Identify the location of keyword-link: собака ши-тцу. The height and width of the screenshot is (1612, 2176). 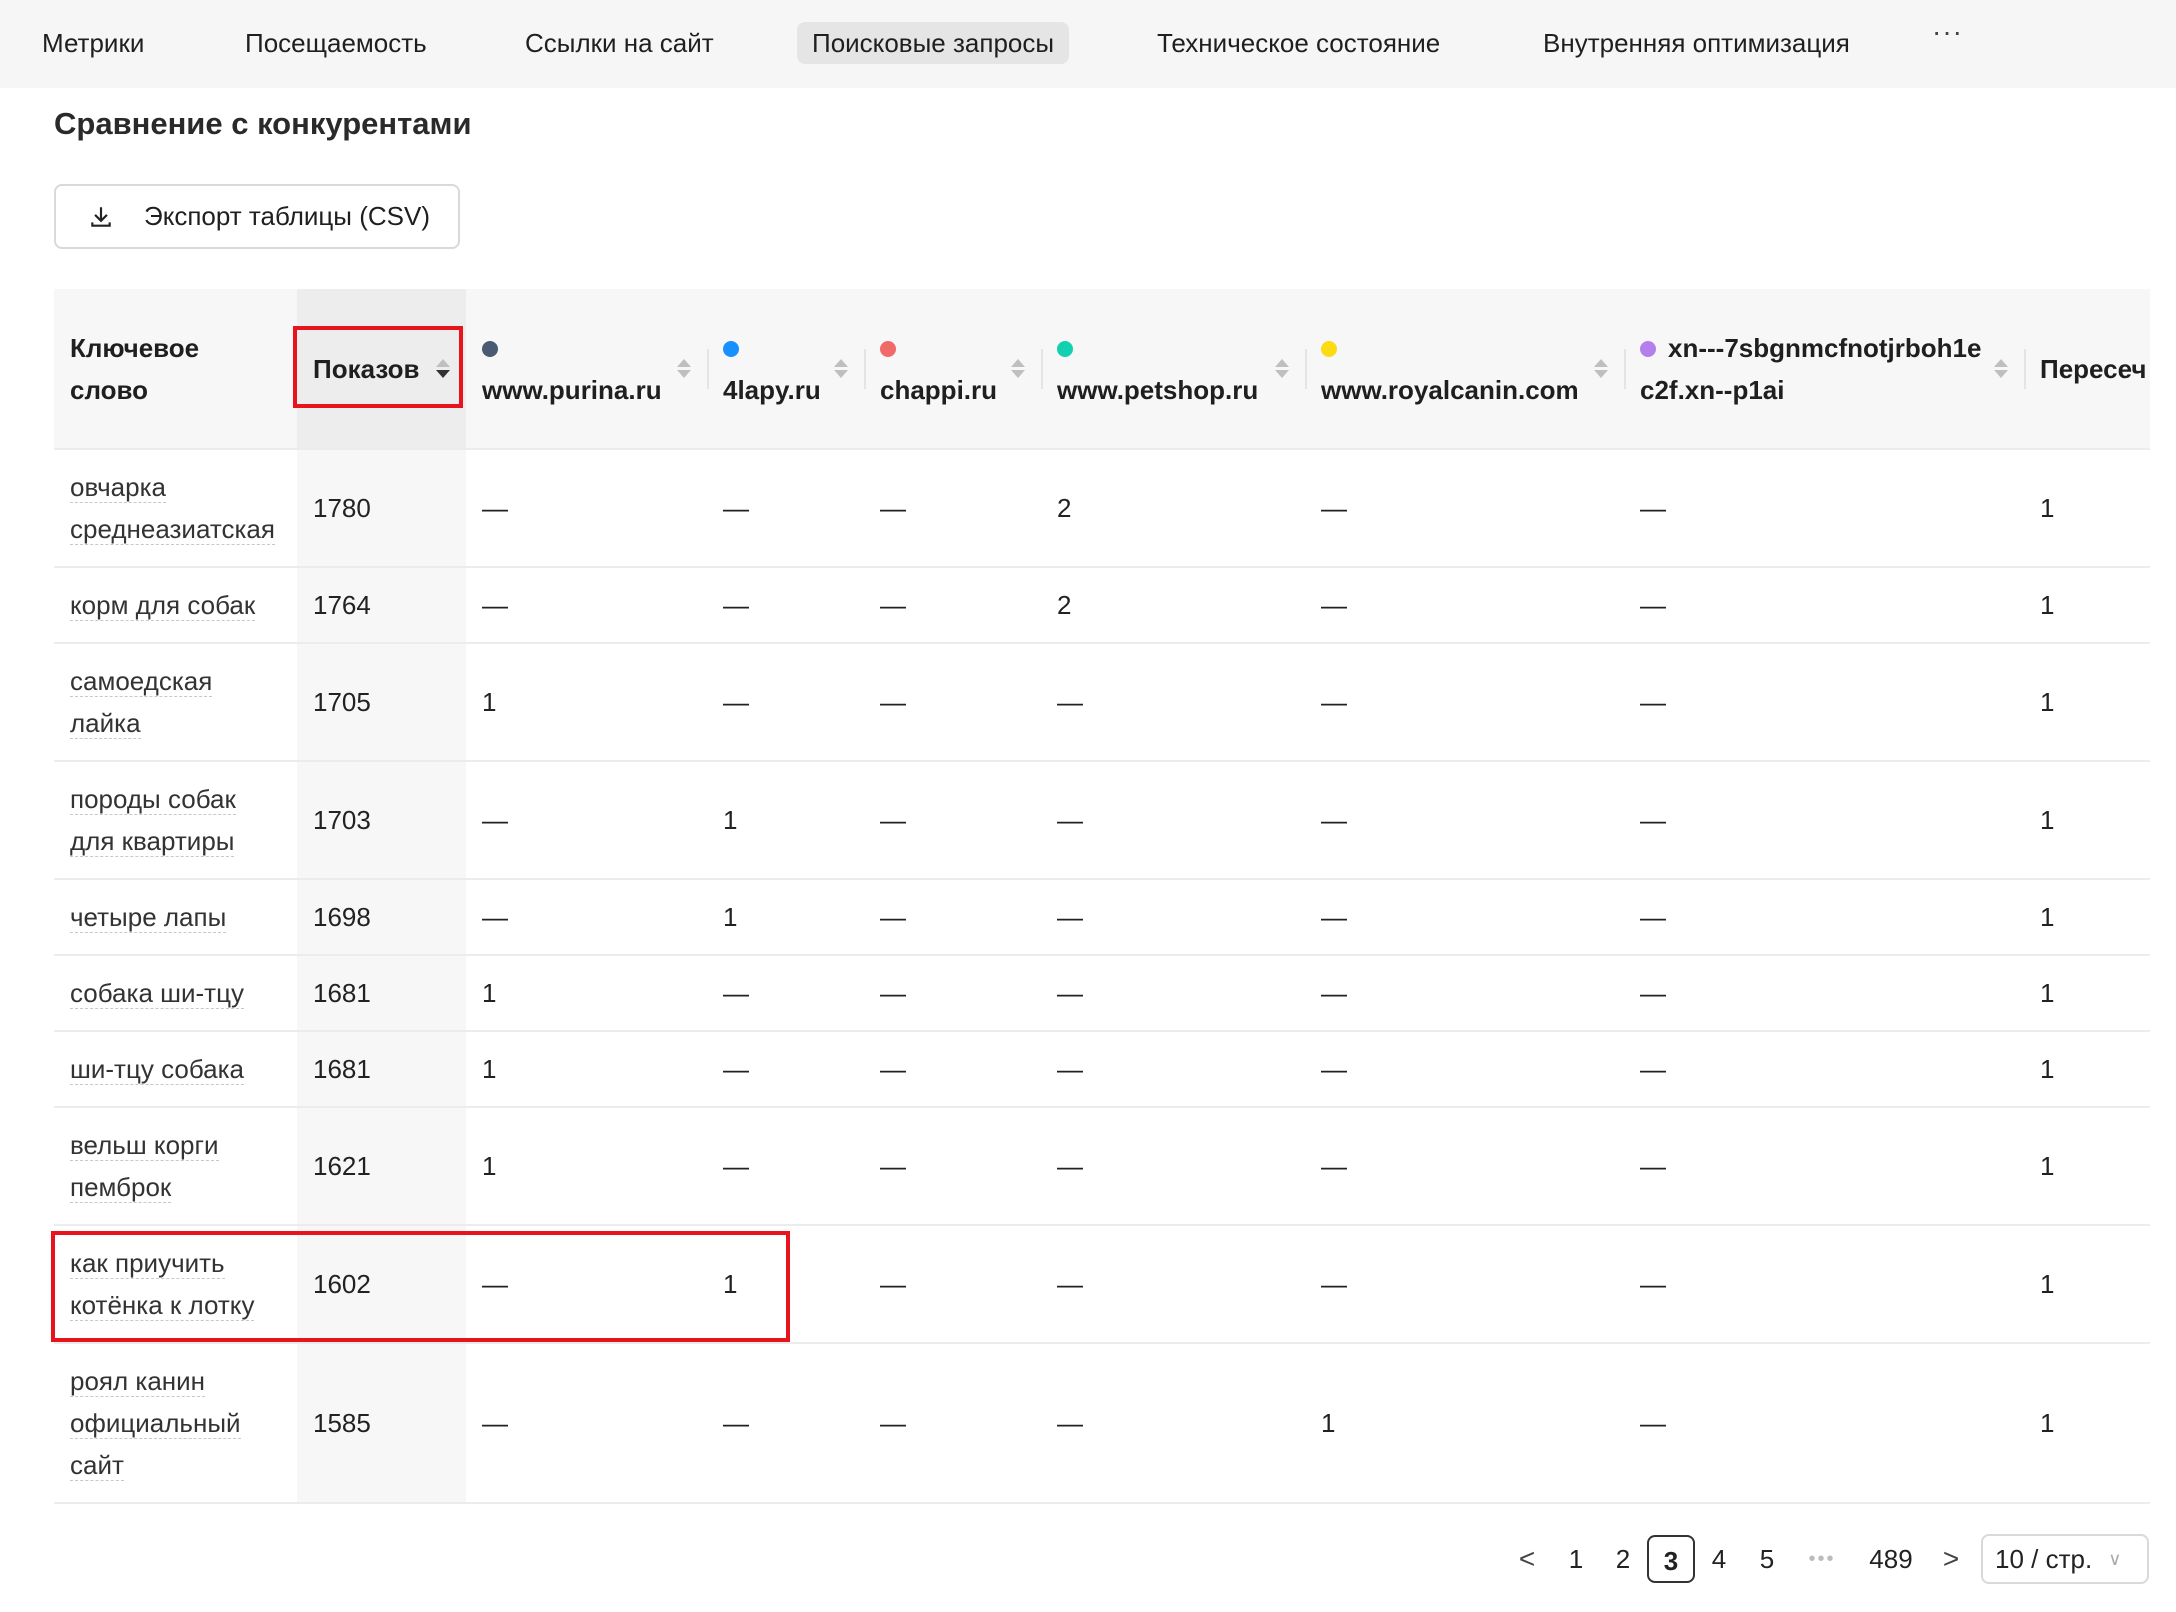
(157, 993).